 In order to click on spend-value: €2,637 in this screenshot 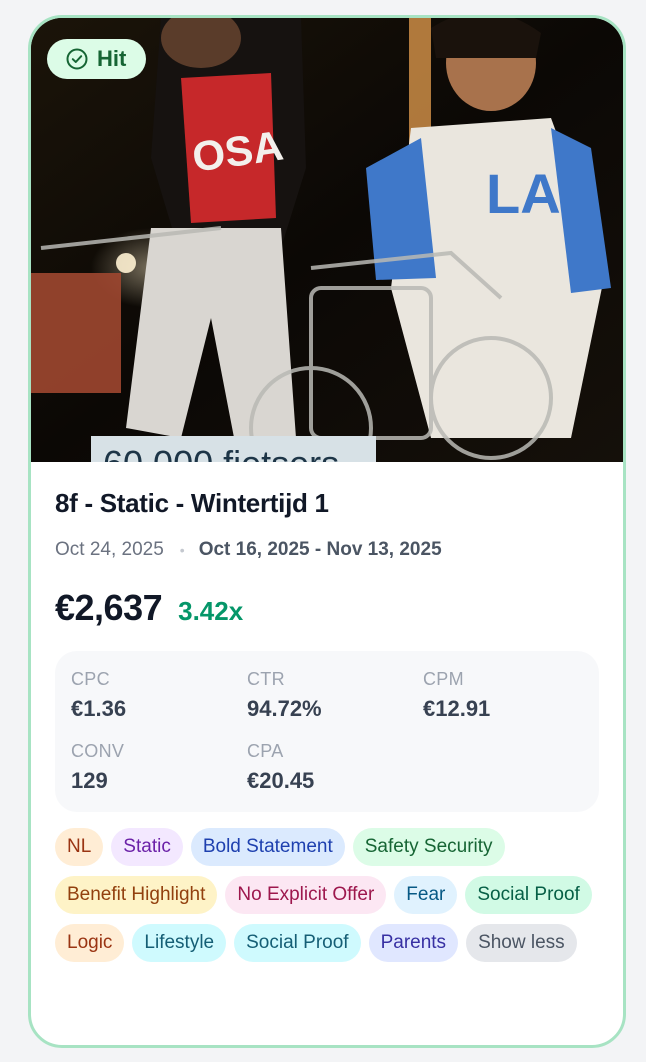, I will do `click(109, 607)`.